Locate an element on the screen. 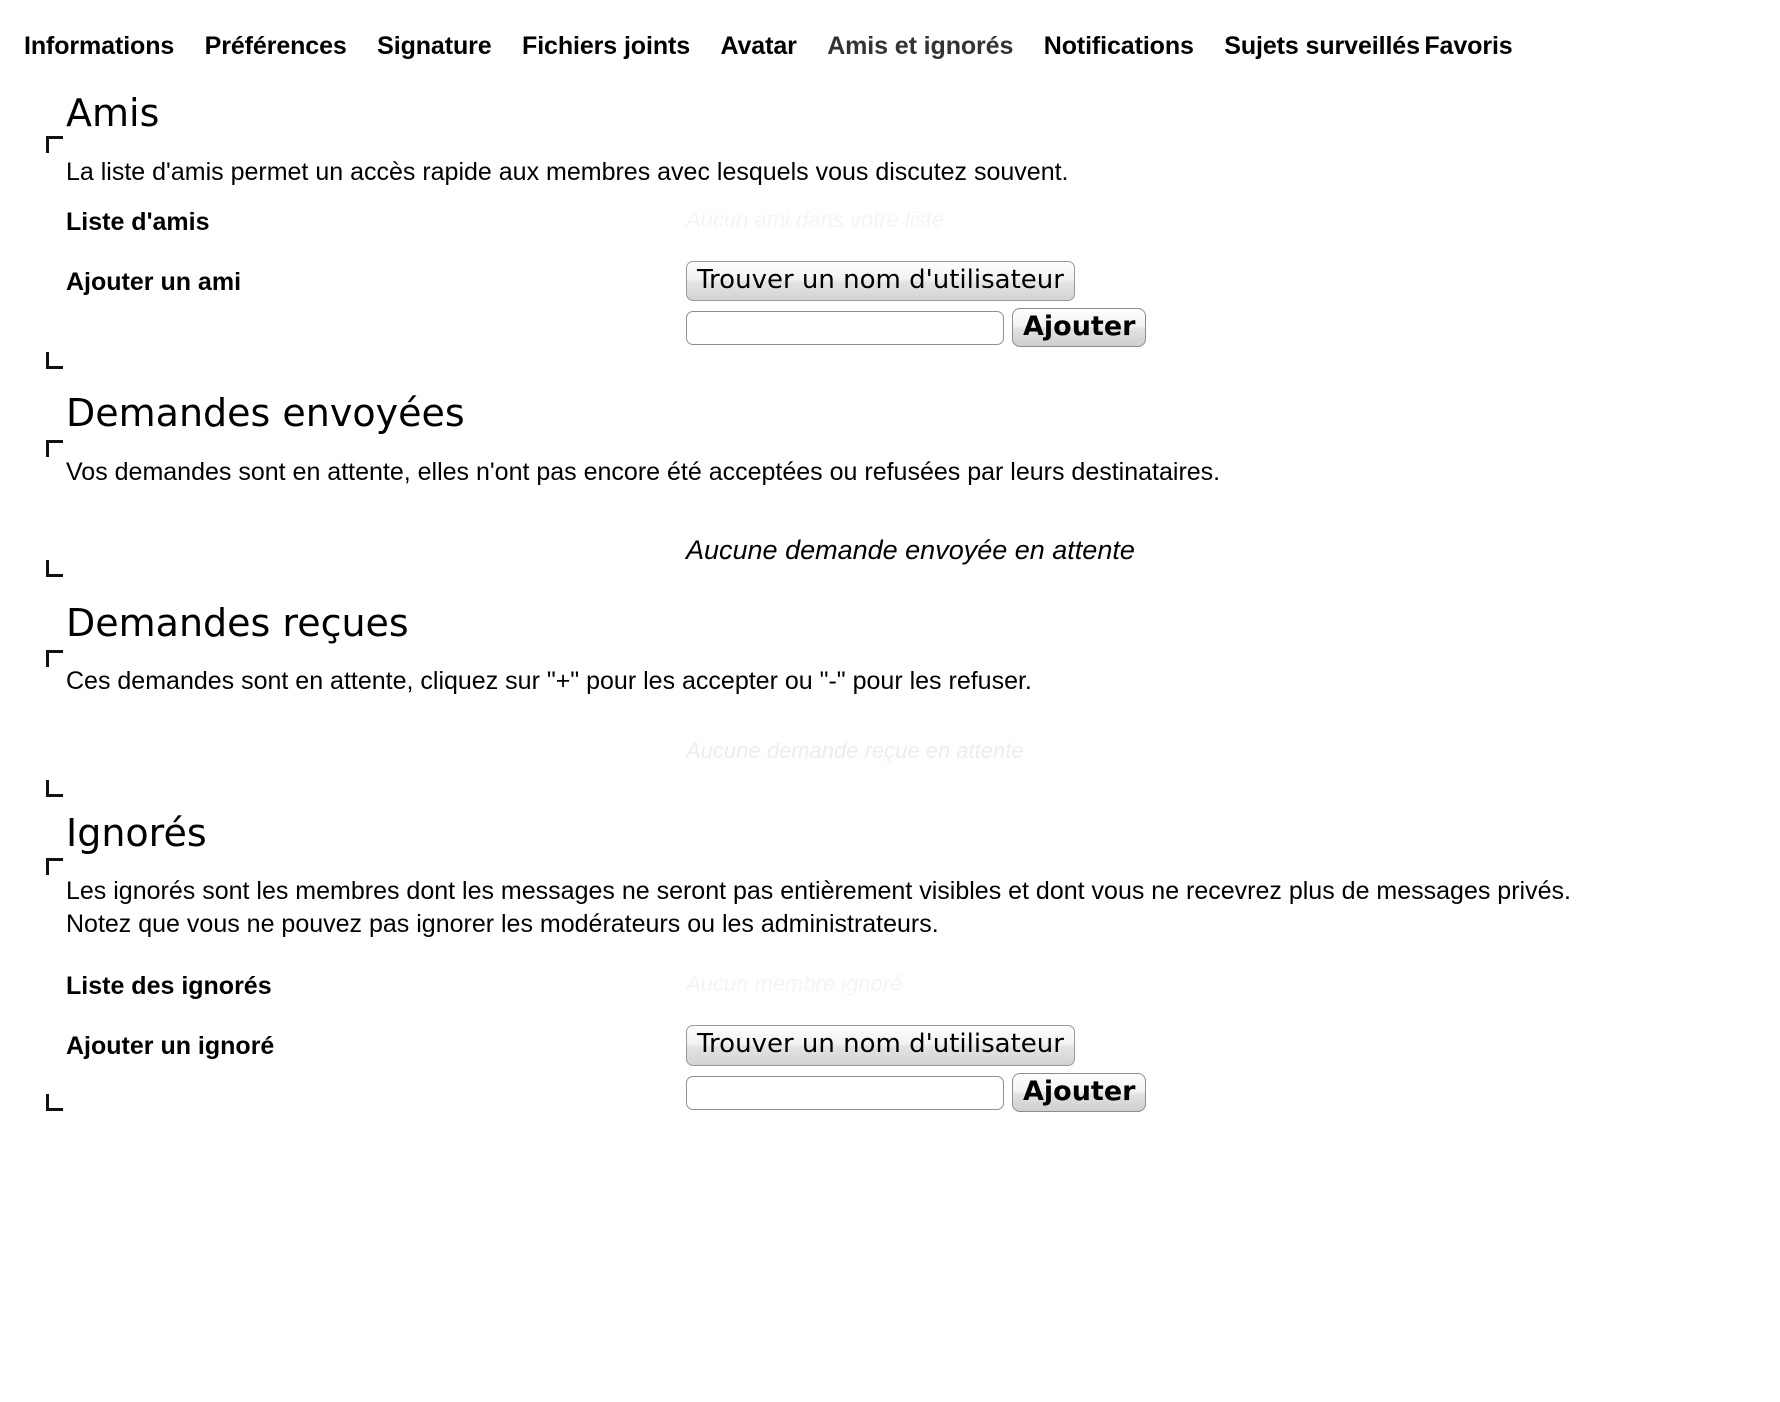  add-friend-submit-button: Ajouter is located at coordinates (1079, 328).